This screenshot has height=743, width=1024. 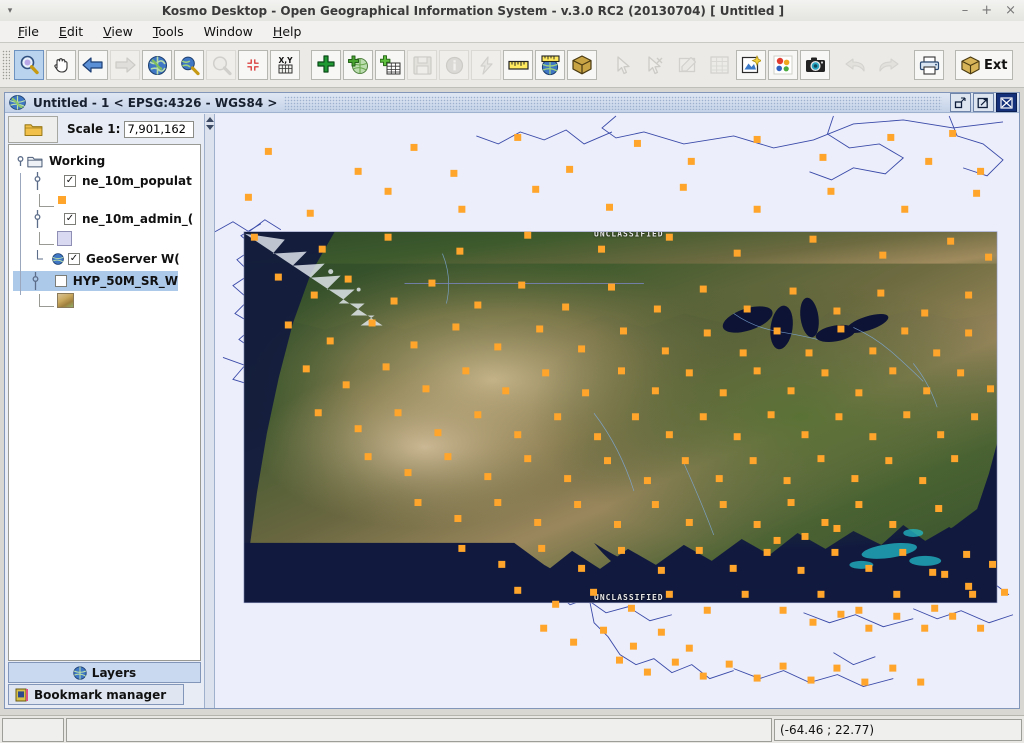 What do you see at coordinates (106, 259) in the screenshot?
I see `layer-row-2: ✓ GeoServer W(` at bounding box center [106, 259].